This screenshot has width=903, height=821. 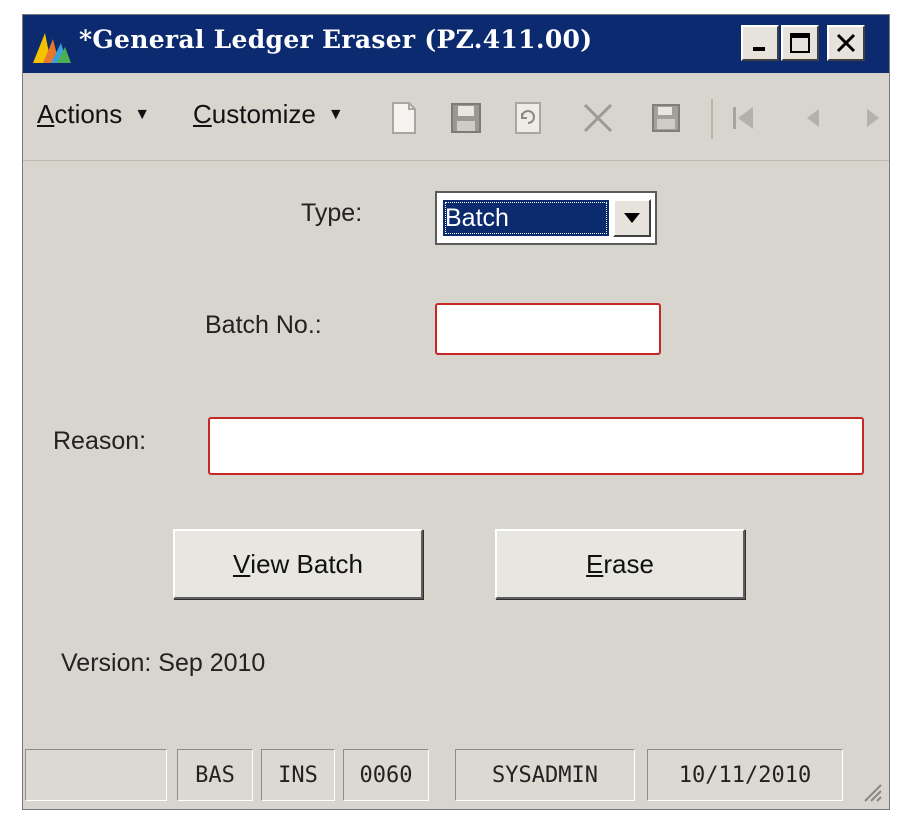 I want to click on actions-menu-accesskey: A, so click(x=46, y=114).